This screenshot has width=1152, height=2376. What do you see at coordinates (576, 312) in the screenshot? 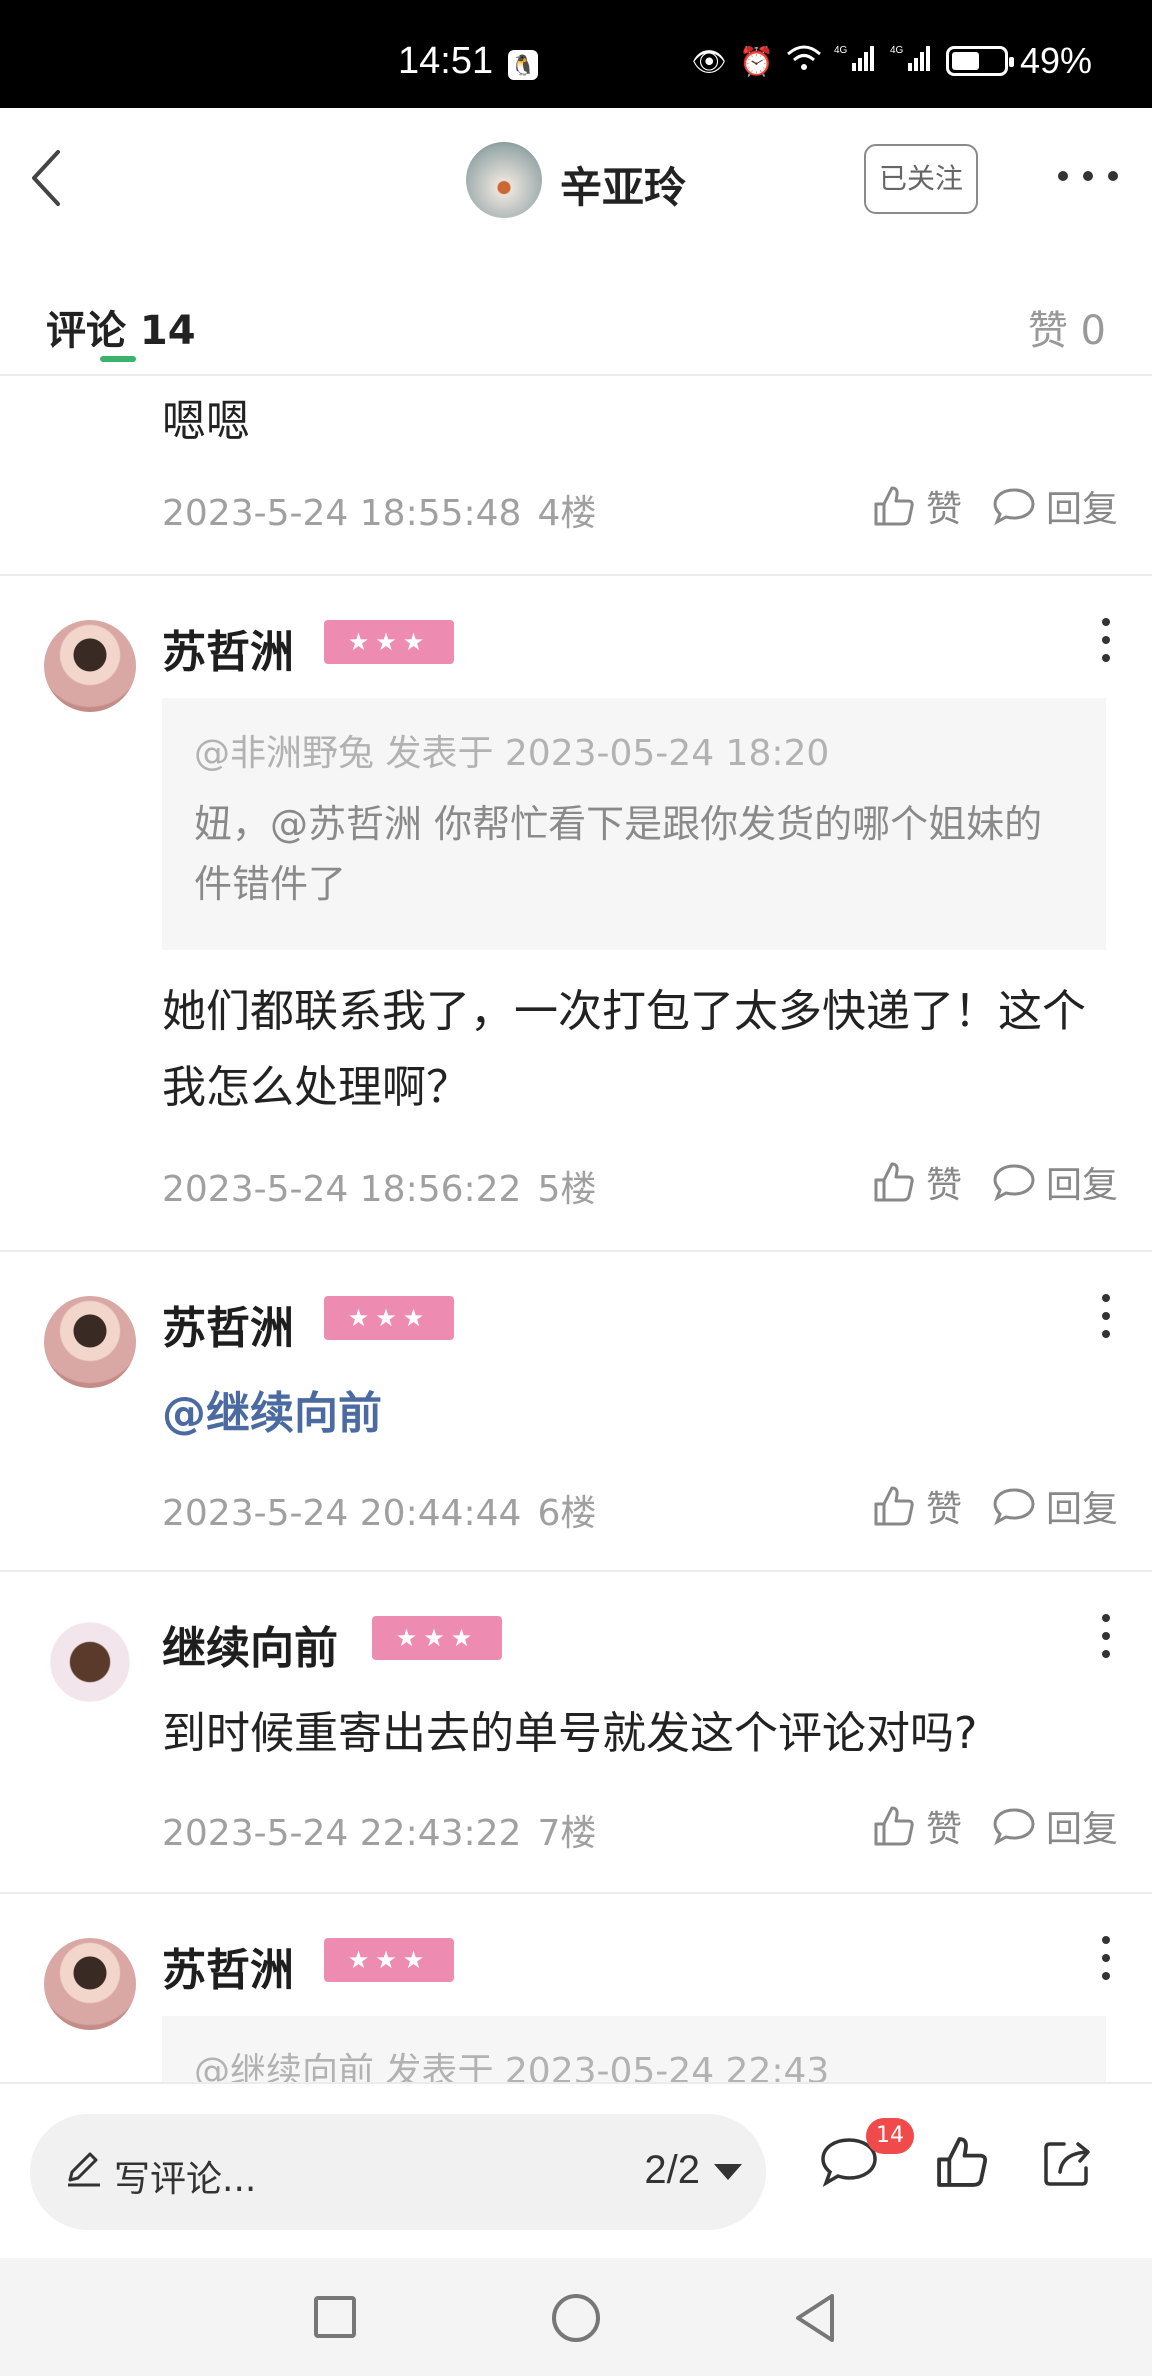
I see `comment-tabs: 评论 14 赞 0` at bounding box center [576, 312].